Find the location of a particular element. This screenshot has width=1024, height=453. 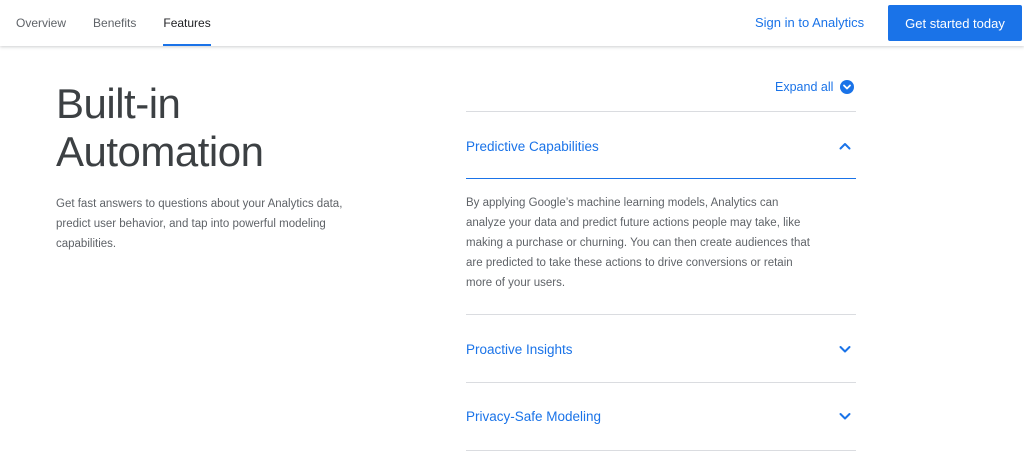

chevron-up-icon is located at coordinates (845, 146).